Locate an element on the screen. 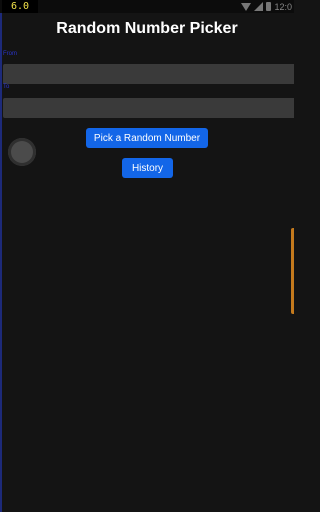  left-edge-indicator is located at coordinates (1, 262).